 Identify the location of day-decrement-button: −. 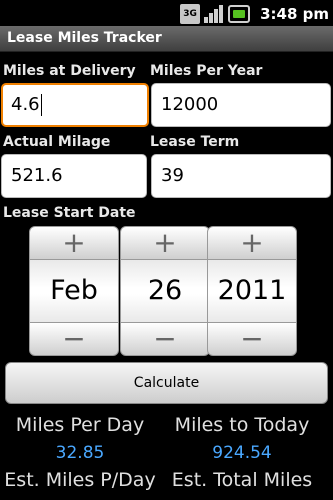
(165, 339).